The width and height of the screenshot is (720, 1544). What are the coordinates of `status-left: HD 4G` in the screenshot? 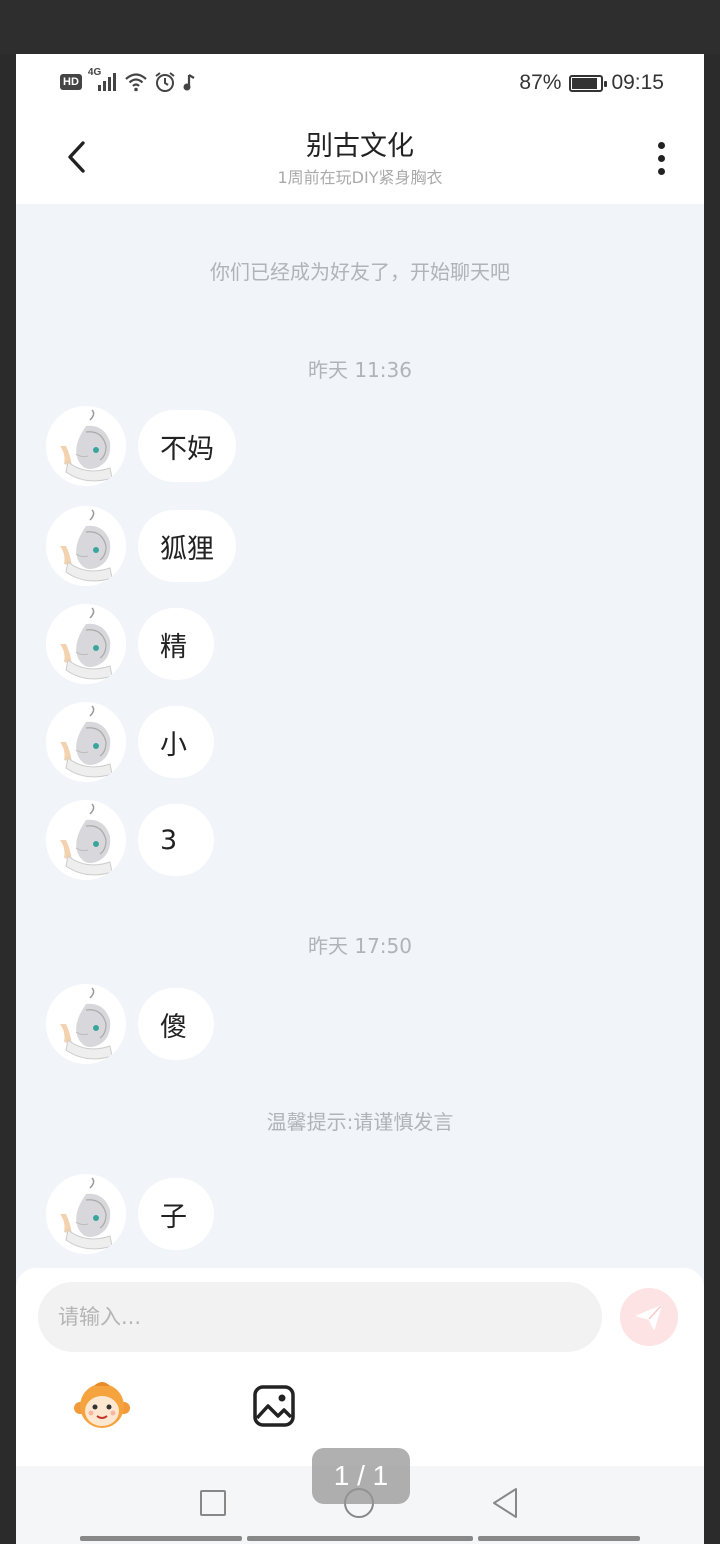 It's located at (128, 80).